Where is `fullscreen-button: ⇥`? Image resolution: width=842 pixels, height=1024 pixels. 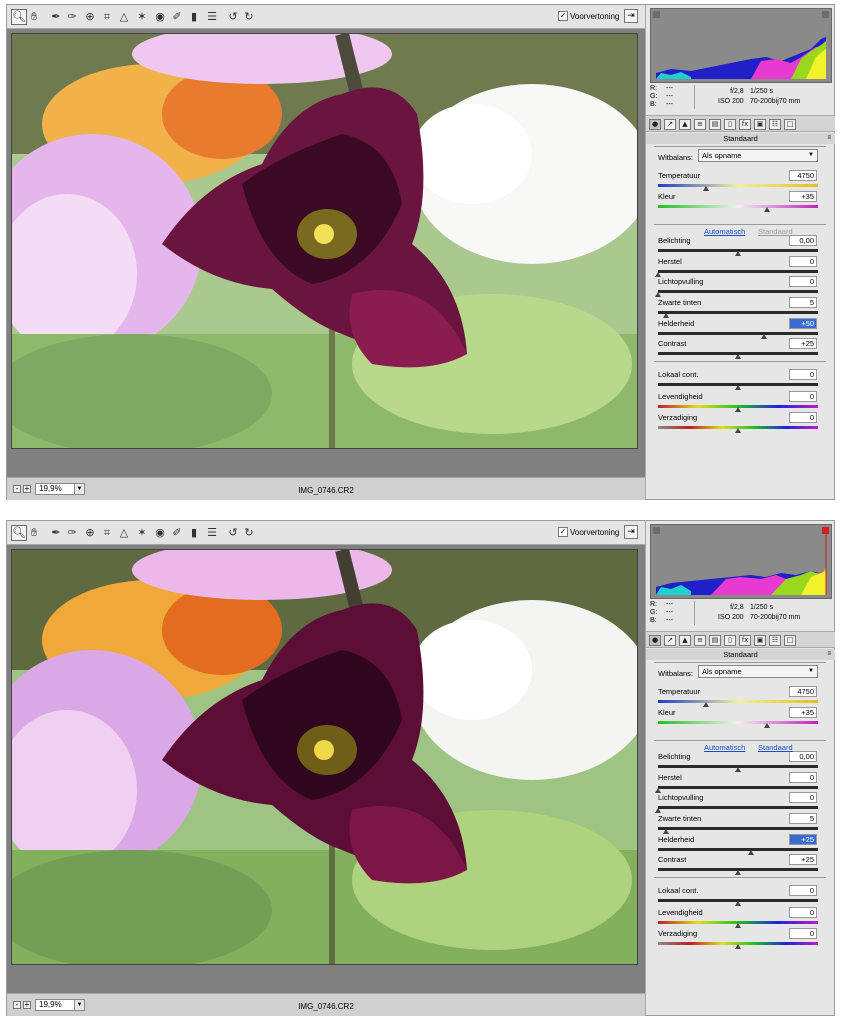
fullscreen-button: ⇥ is located at coordinates (631, 532).